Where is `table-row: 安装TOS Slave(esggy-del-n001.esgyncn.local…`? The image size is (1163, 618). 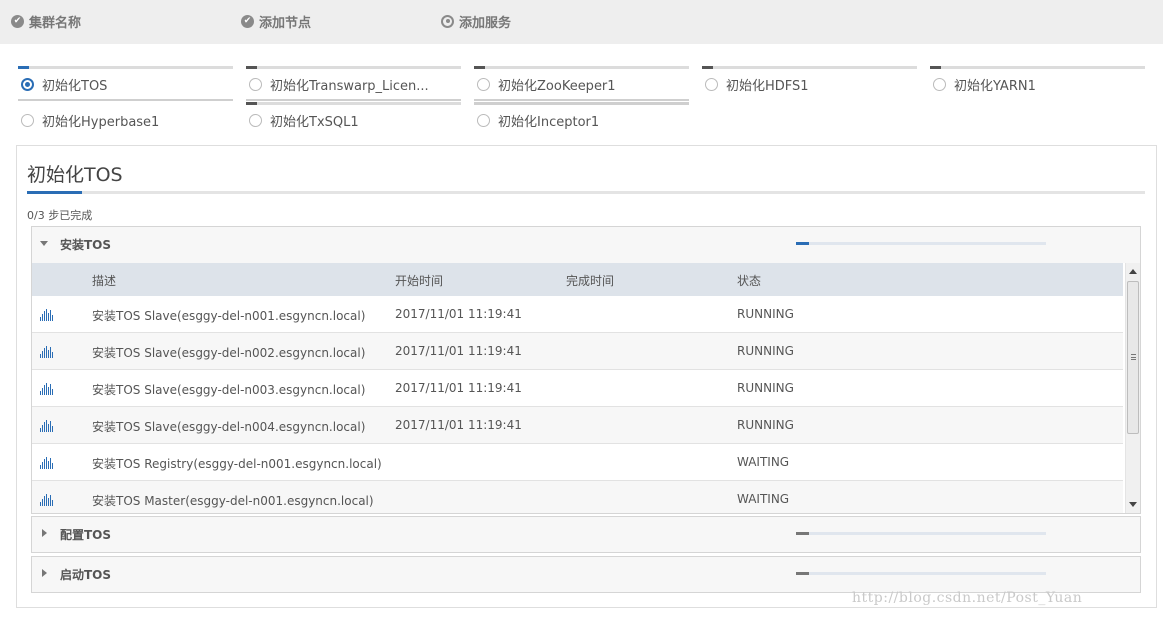 table-row: 安装TOS Slave(esggy-del-n001.esgyncn.local… is located at coordinates (577, 314).